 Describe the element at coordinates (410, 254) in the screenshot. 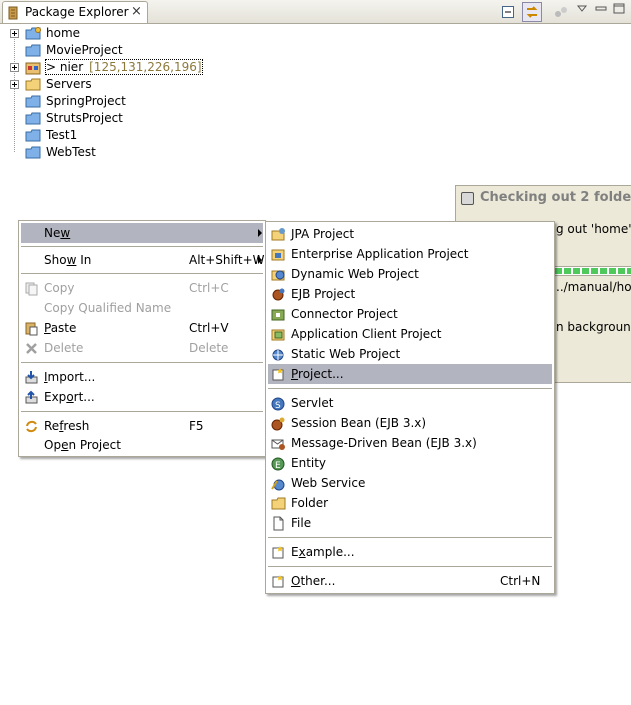

I see `submenu-item-enterprise-application-project: Enterprise Application Project` at that location.